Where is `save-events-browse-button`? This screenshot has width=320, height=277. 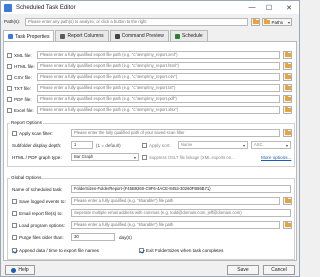 save-events-browse-button is located at coordinates (287, 201).